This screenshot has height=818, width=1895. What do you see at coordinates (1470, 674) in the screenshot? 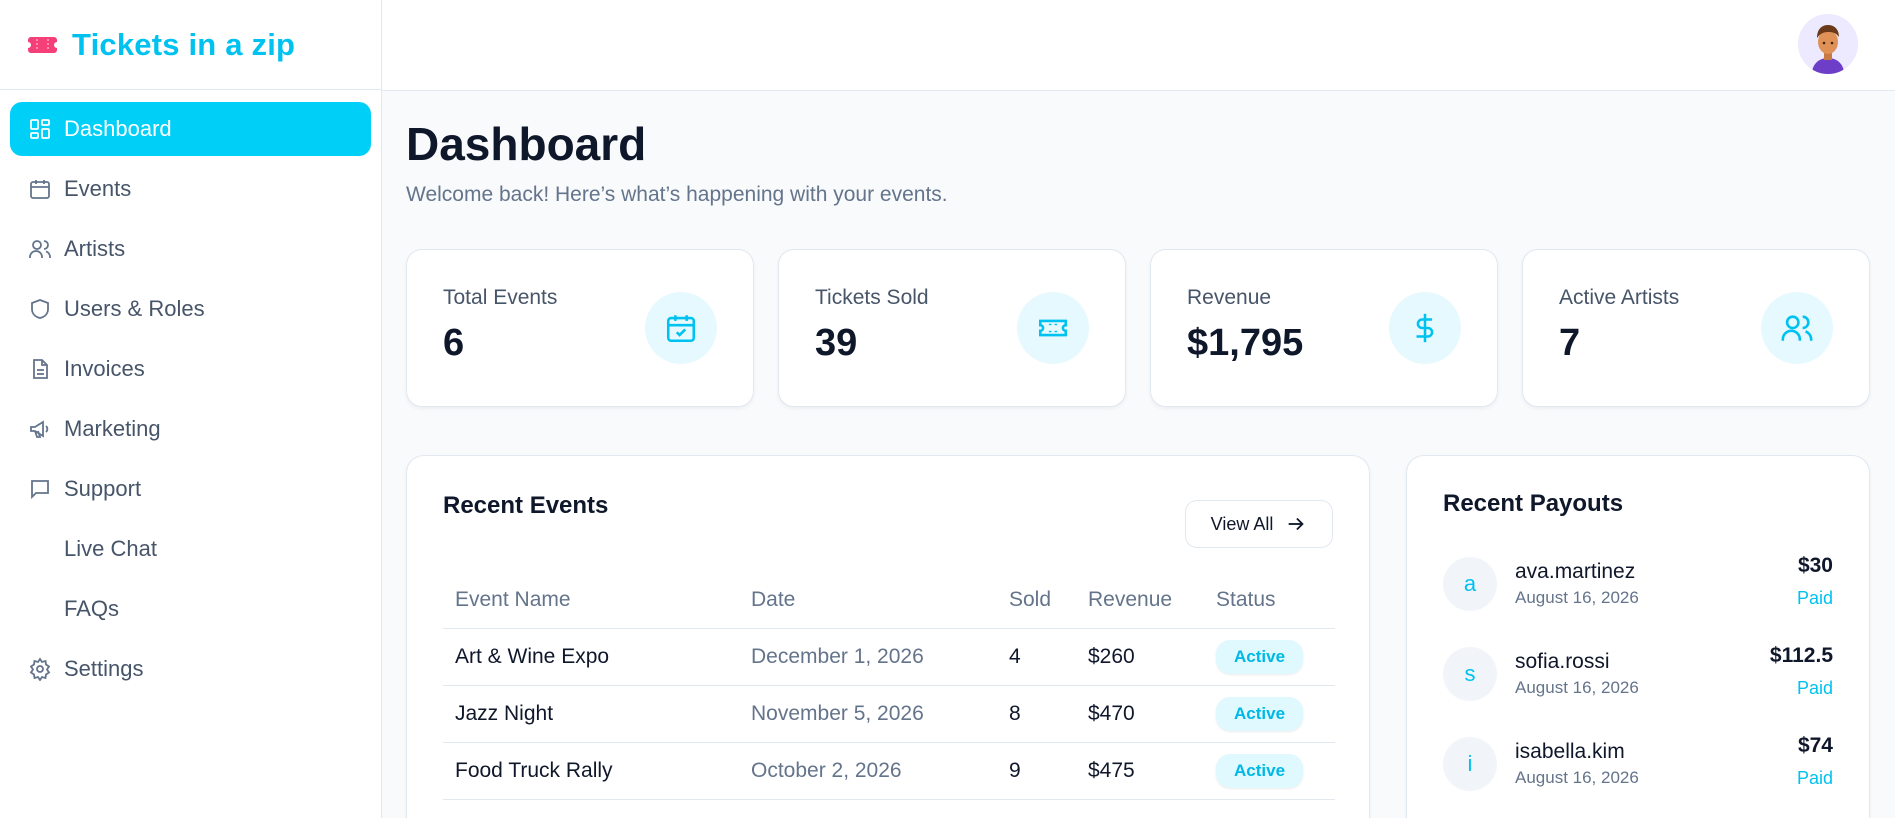
I see `avatar: s` at bounding box center [1470, 674].